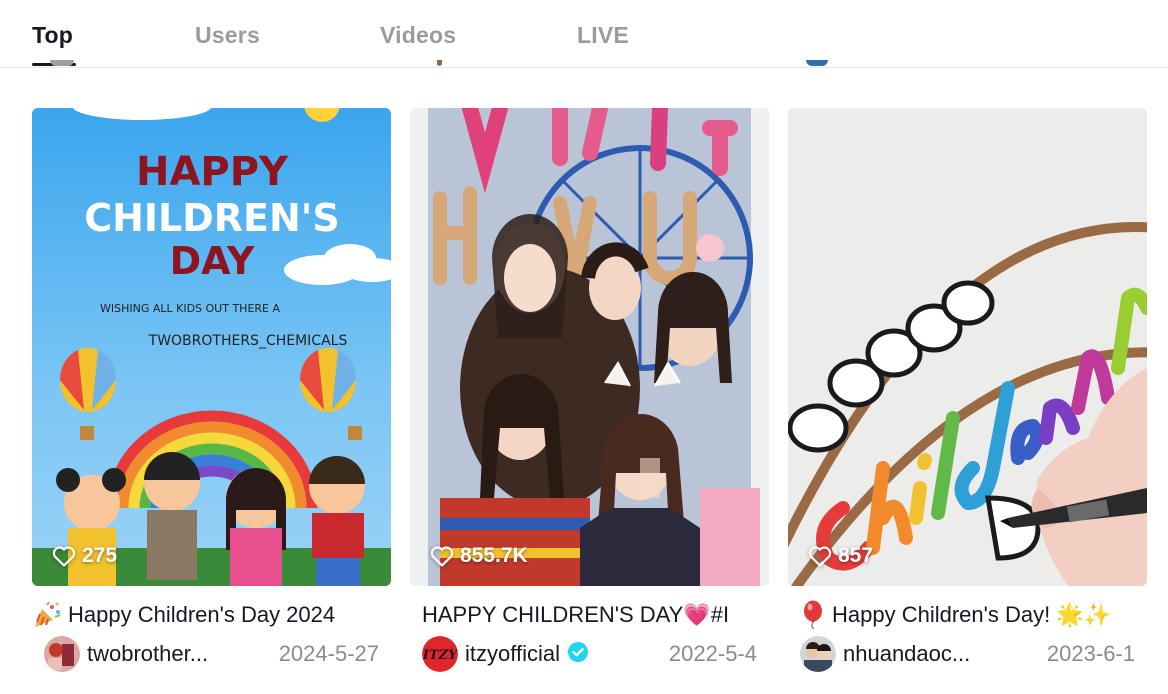 The width and height of the screenshot is (1168, 694). What do you see at coordinates (47, 615) in the screenshot?
I see `party-popper-icon` at bounding box center [47, 615].